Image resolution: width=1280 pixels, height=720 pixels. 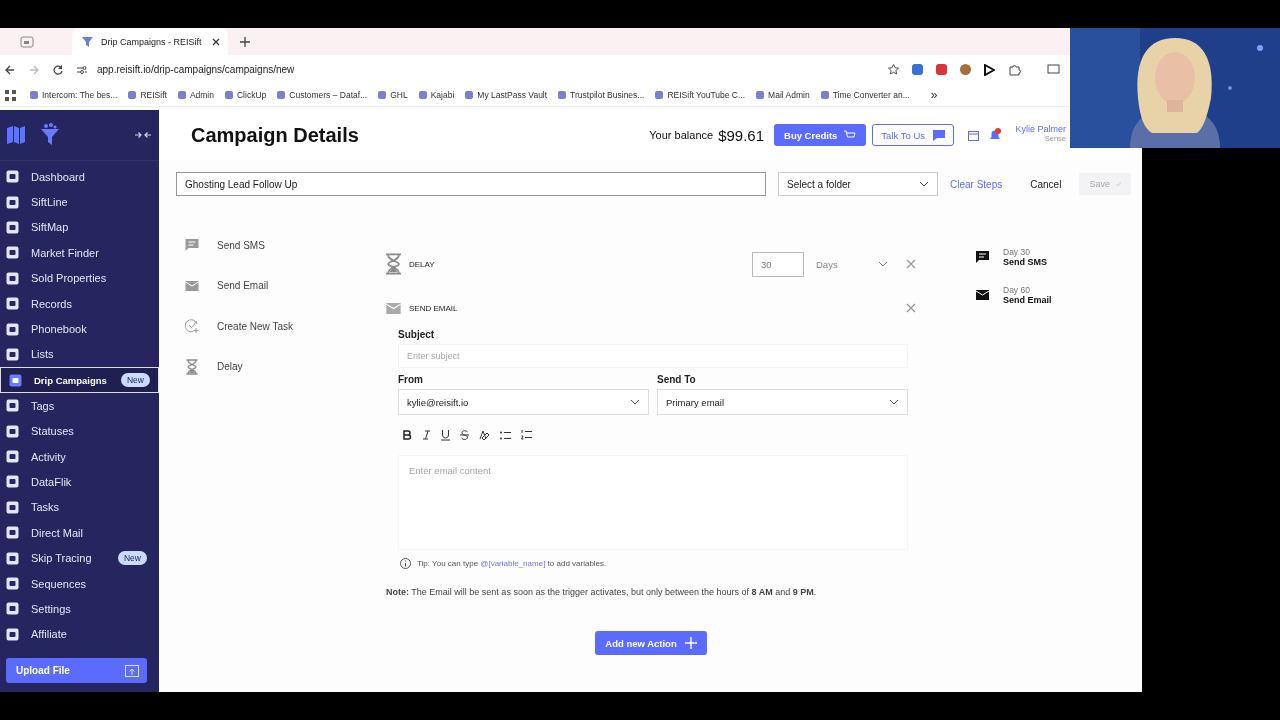 I want to click on buy-credits-button: Buy Credits, so click(x=820, y=135).